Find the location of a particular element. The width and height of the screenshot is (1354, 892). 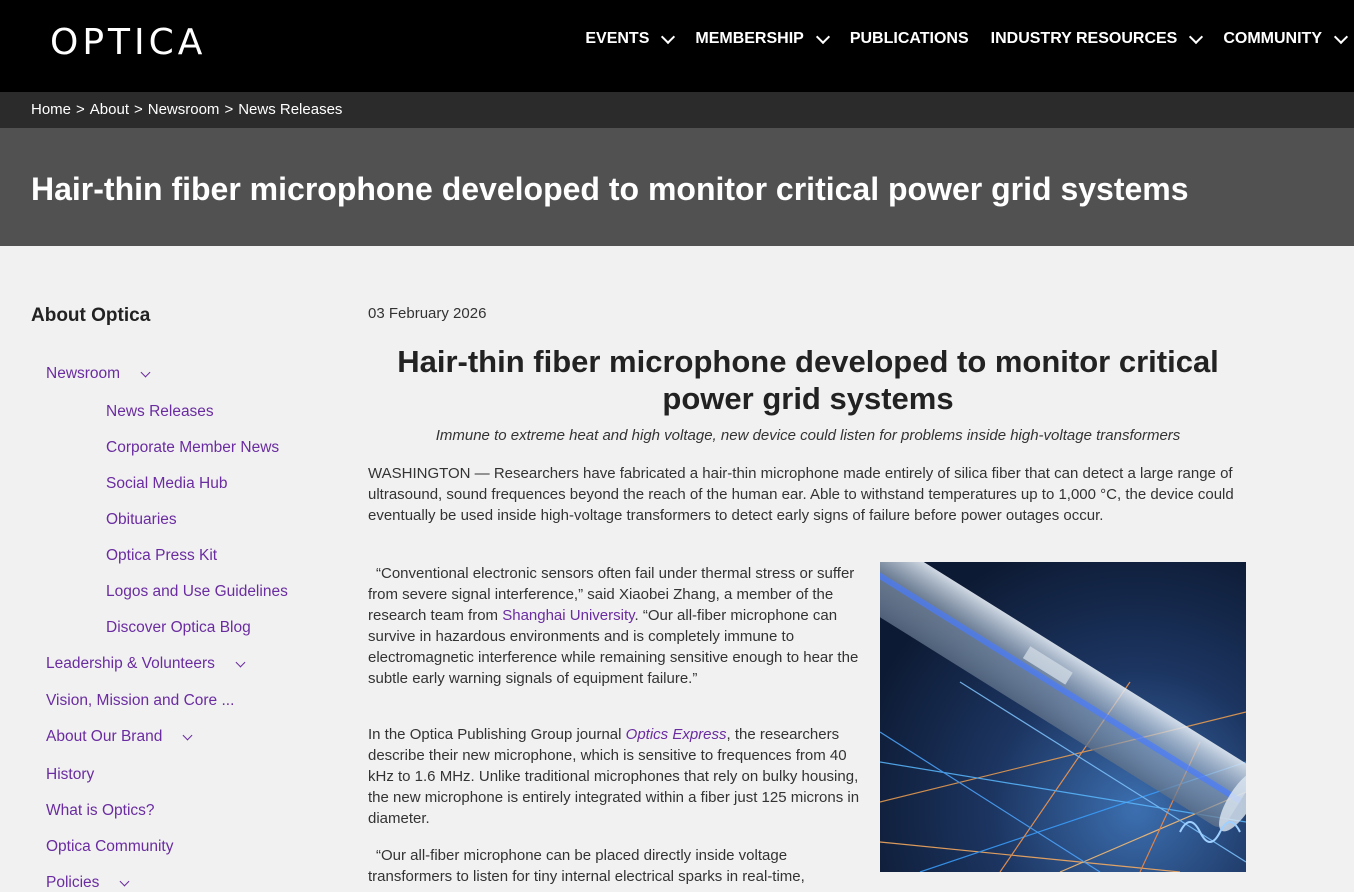

nav-community-label: COMMUNITY is located at coordinates (1272, 38).